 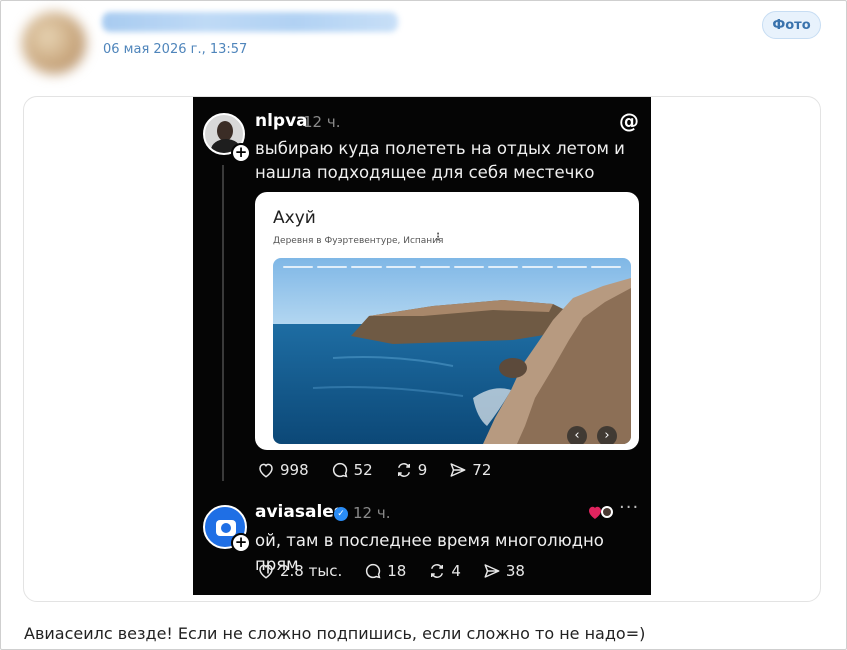 What do you see at coordinates (403, 470) in the screenshot?
I see `repost-icon` at bounding box center [403, 470].